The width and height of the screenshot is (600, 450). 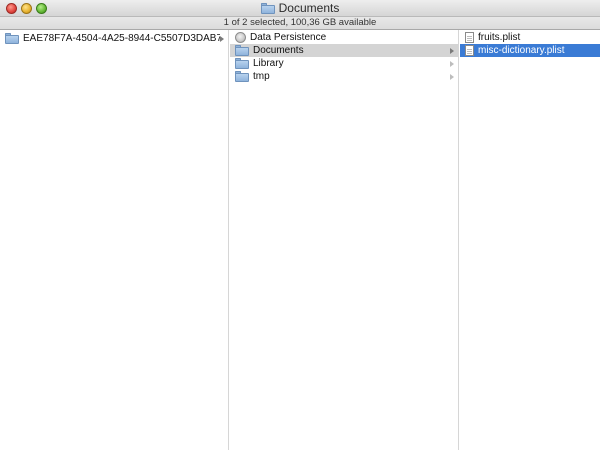 I want to click on app-icon, so click(x=240, y=37).